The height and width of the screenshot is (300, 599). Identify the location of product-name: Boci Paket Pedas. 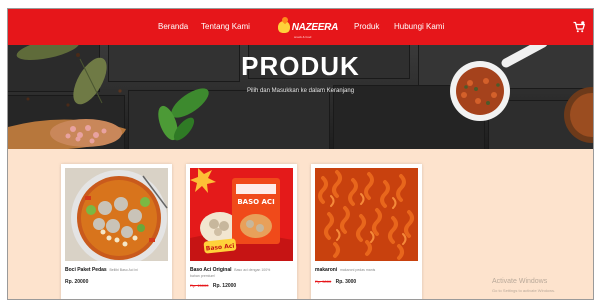
(86, 270).